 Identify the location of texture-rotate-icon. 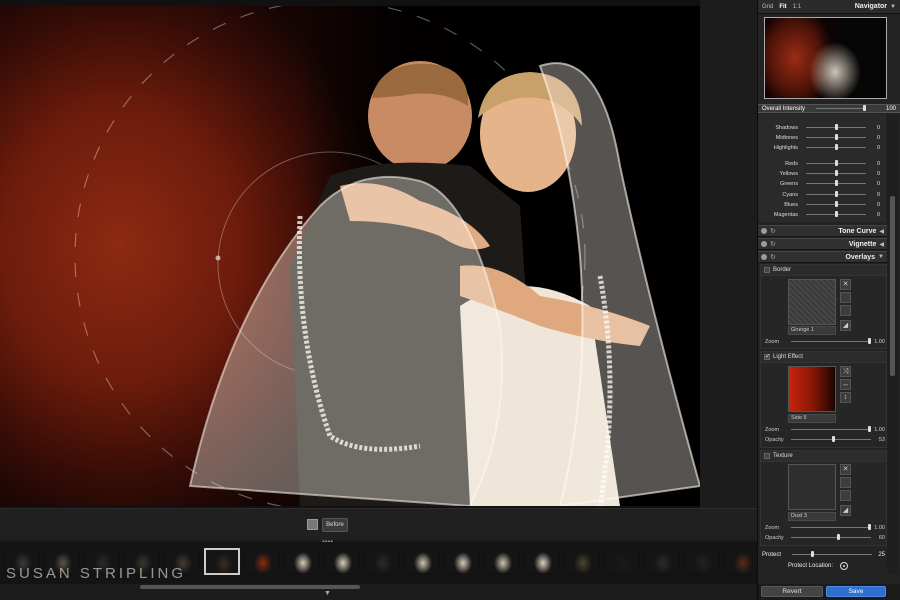
(845, 495).